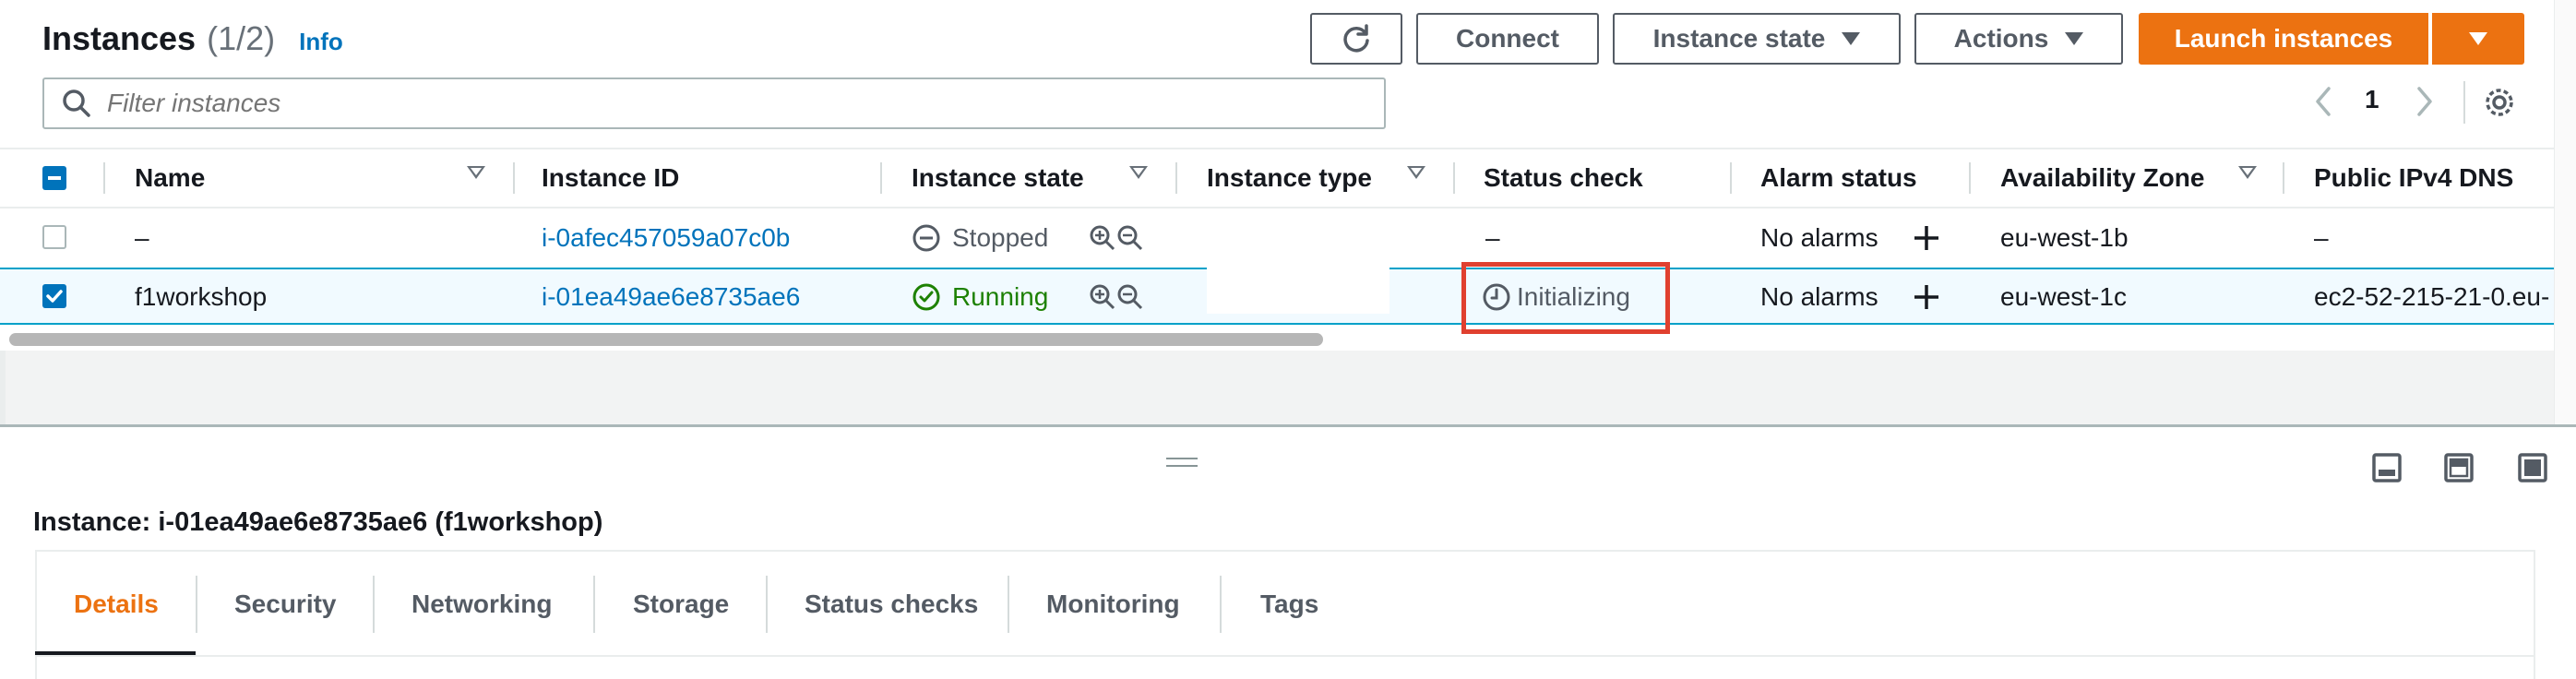  Describe the element at coordinates (54, 237) in the screenshot. I see `row-checkbox` at that location.